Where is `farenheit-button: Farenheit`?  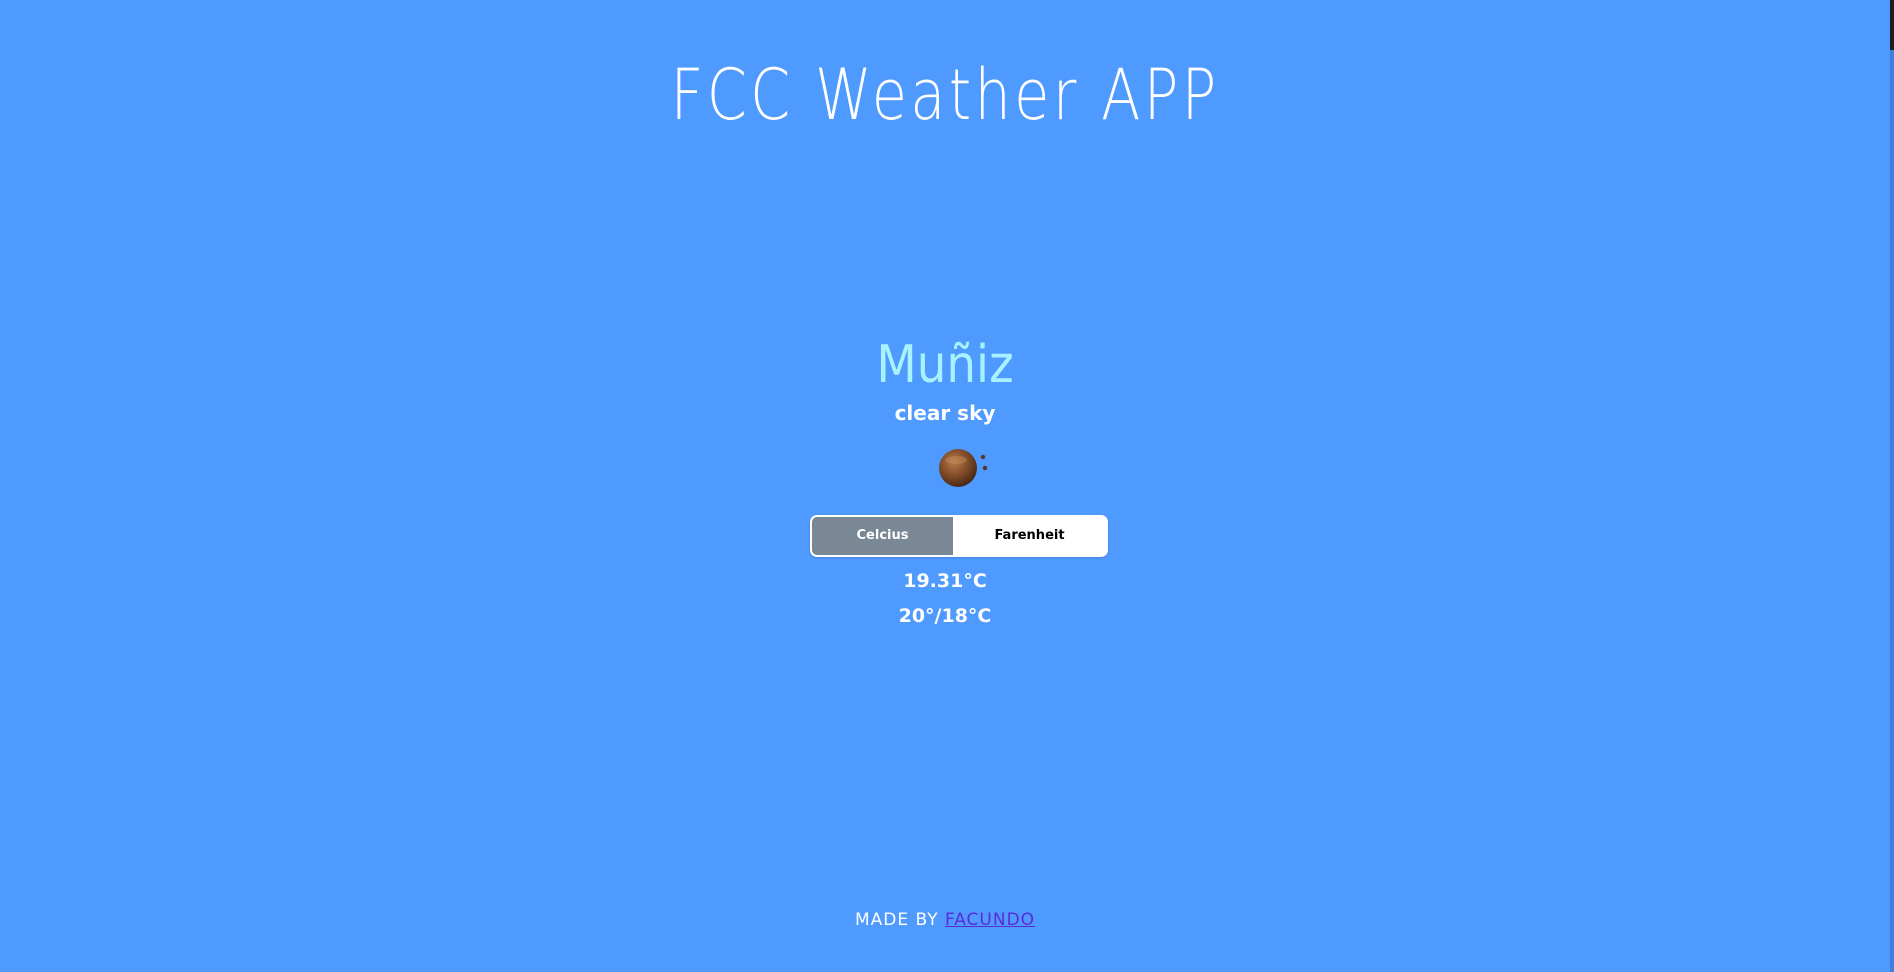 farenheit-button: Farenheit is located at coordinates (1029, 536).